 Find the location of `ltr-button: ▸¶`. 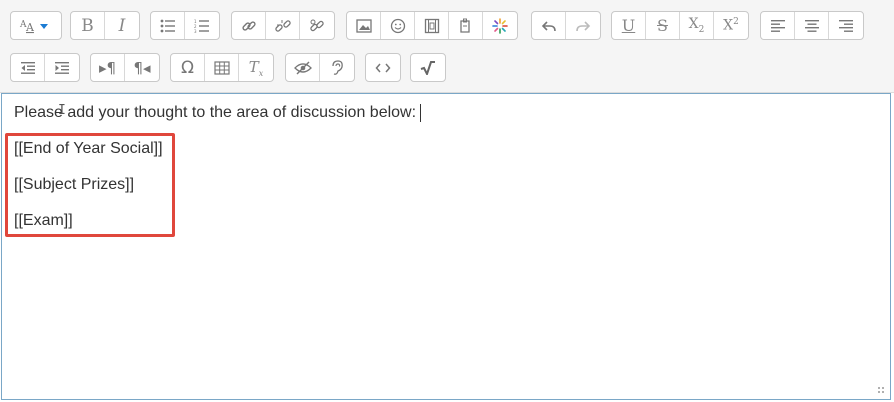

ltr-button: ▸¶ is located at coordinates (108, 67).